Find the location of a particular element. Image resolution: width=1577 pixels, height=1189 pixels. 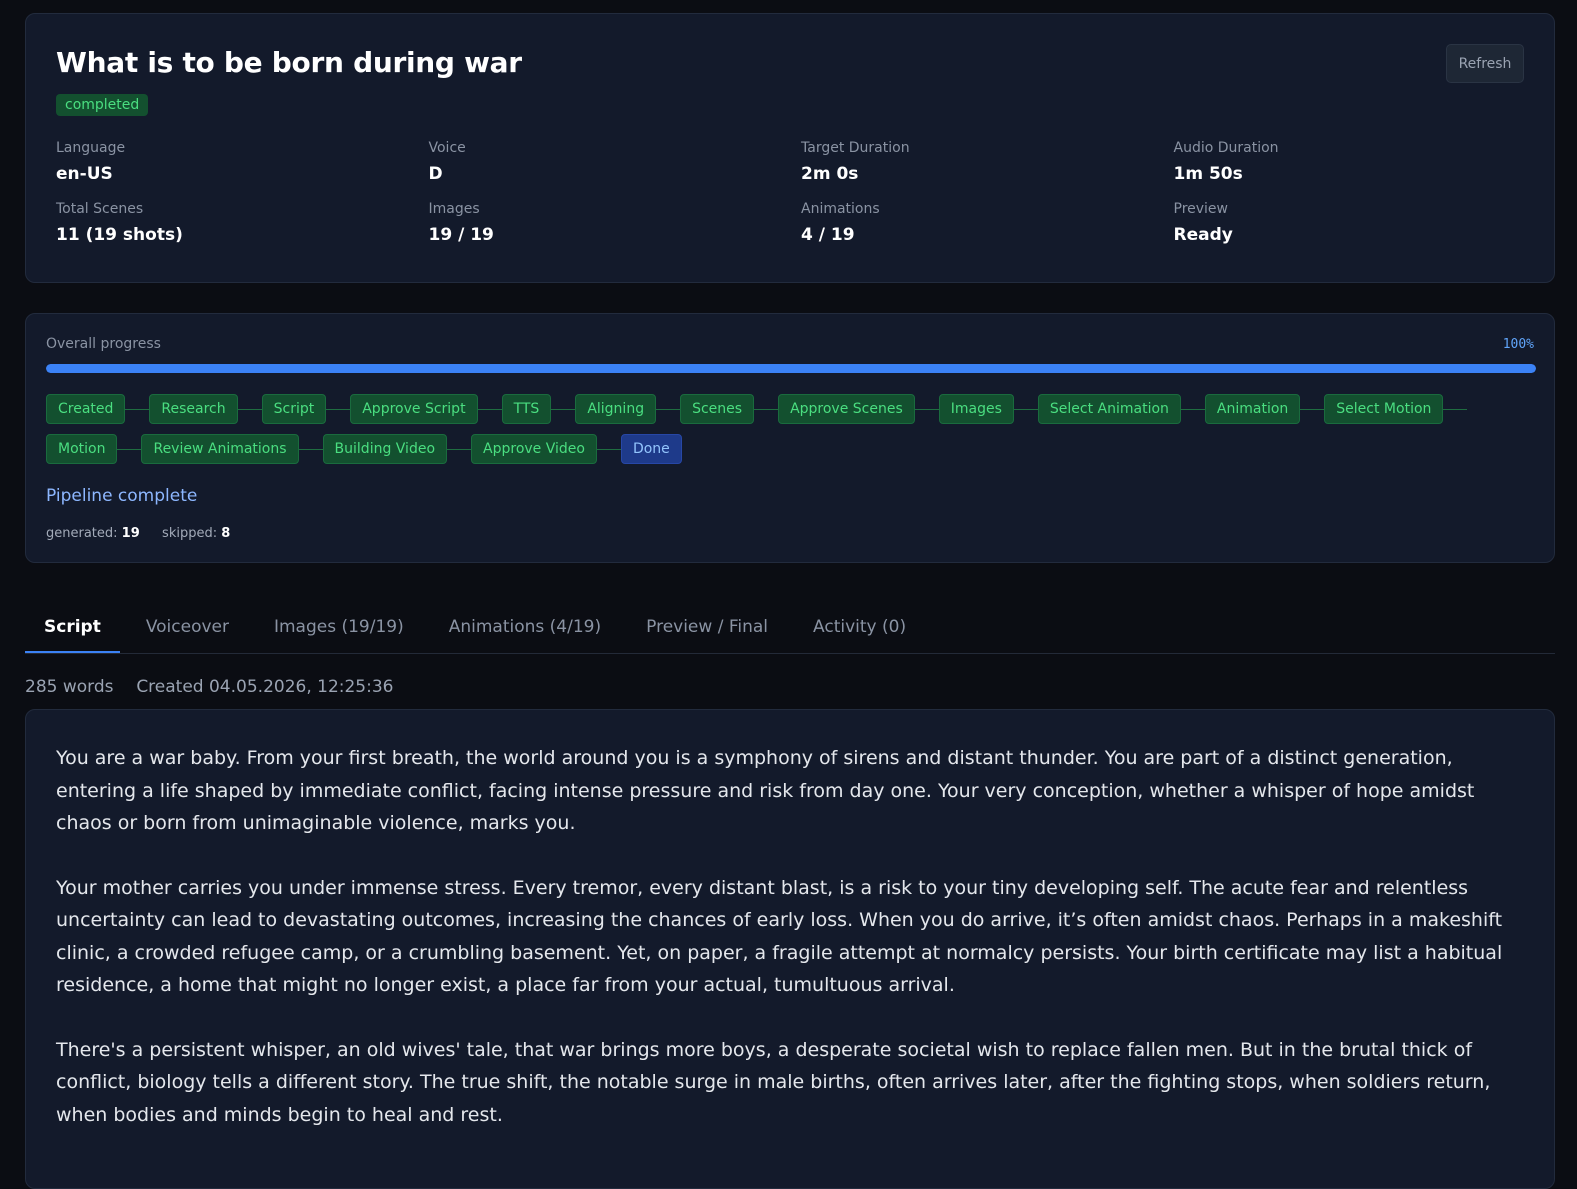

pipeline-step: Approve Video is located at coordinates (546, 449).